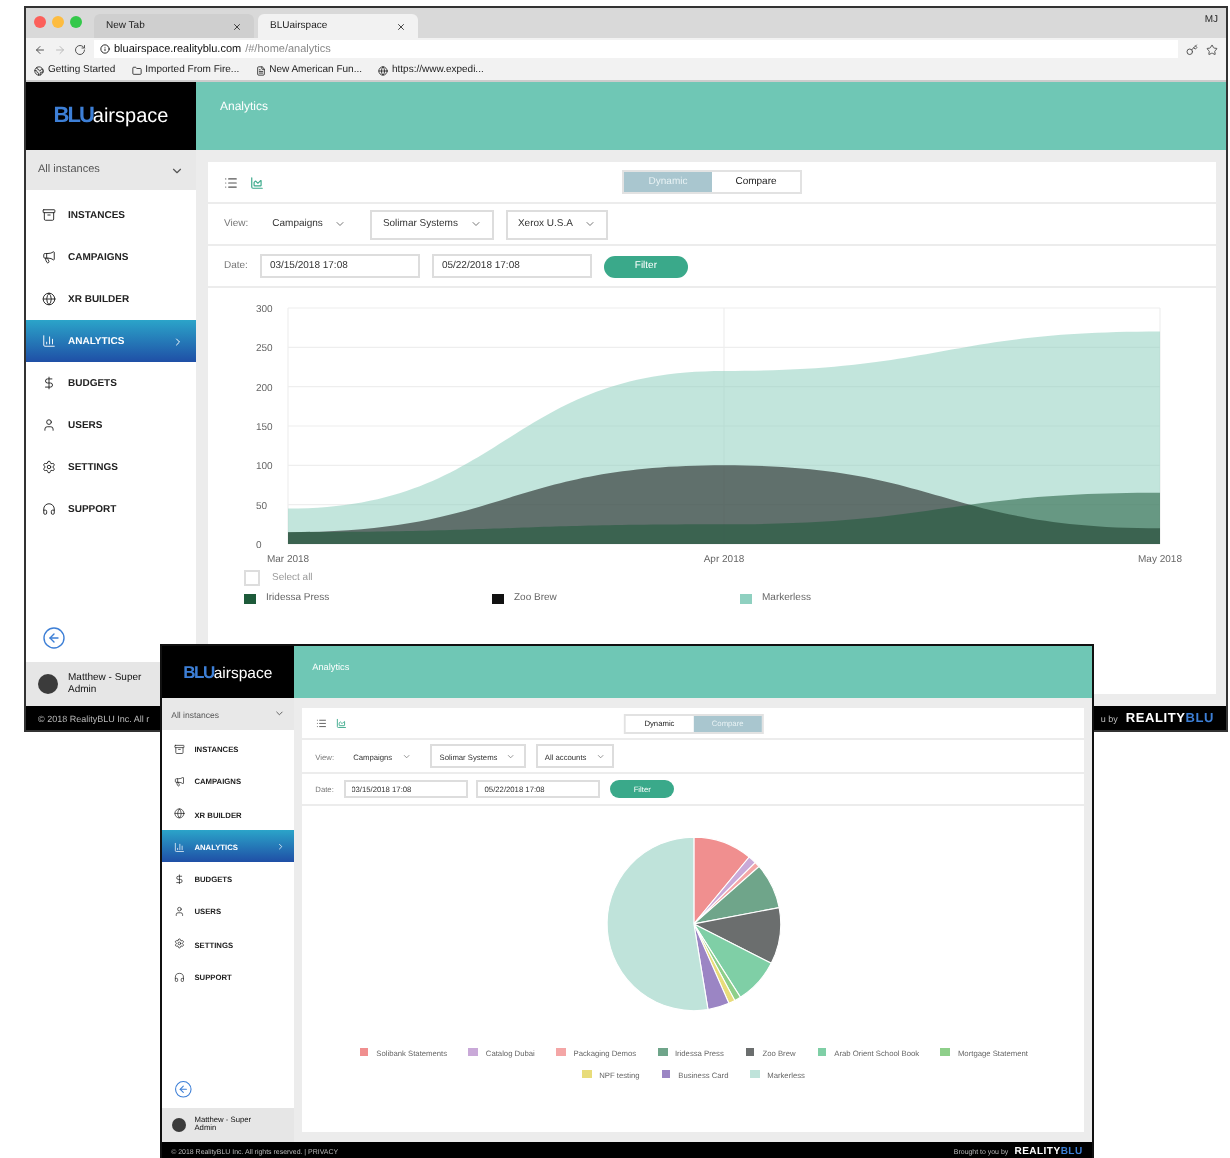 This screenshot has width=1230, height=1158. Describe the element at coordinates (260, 70) in the screenshot. I see `page-icon` at that location.